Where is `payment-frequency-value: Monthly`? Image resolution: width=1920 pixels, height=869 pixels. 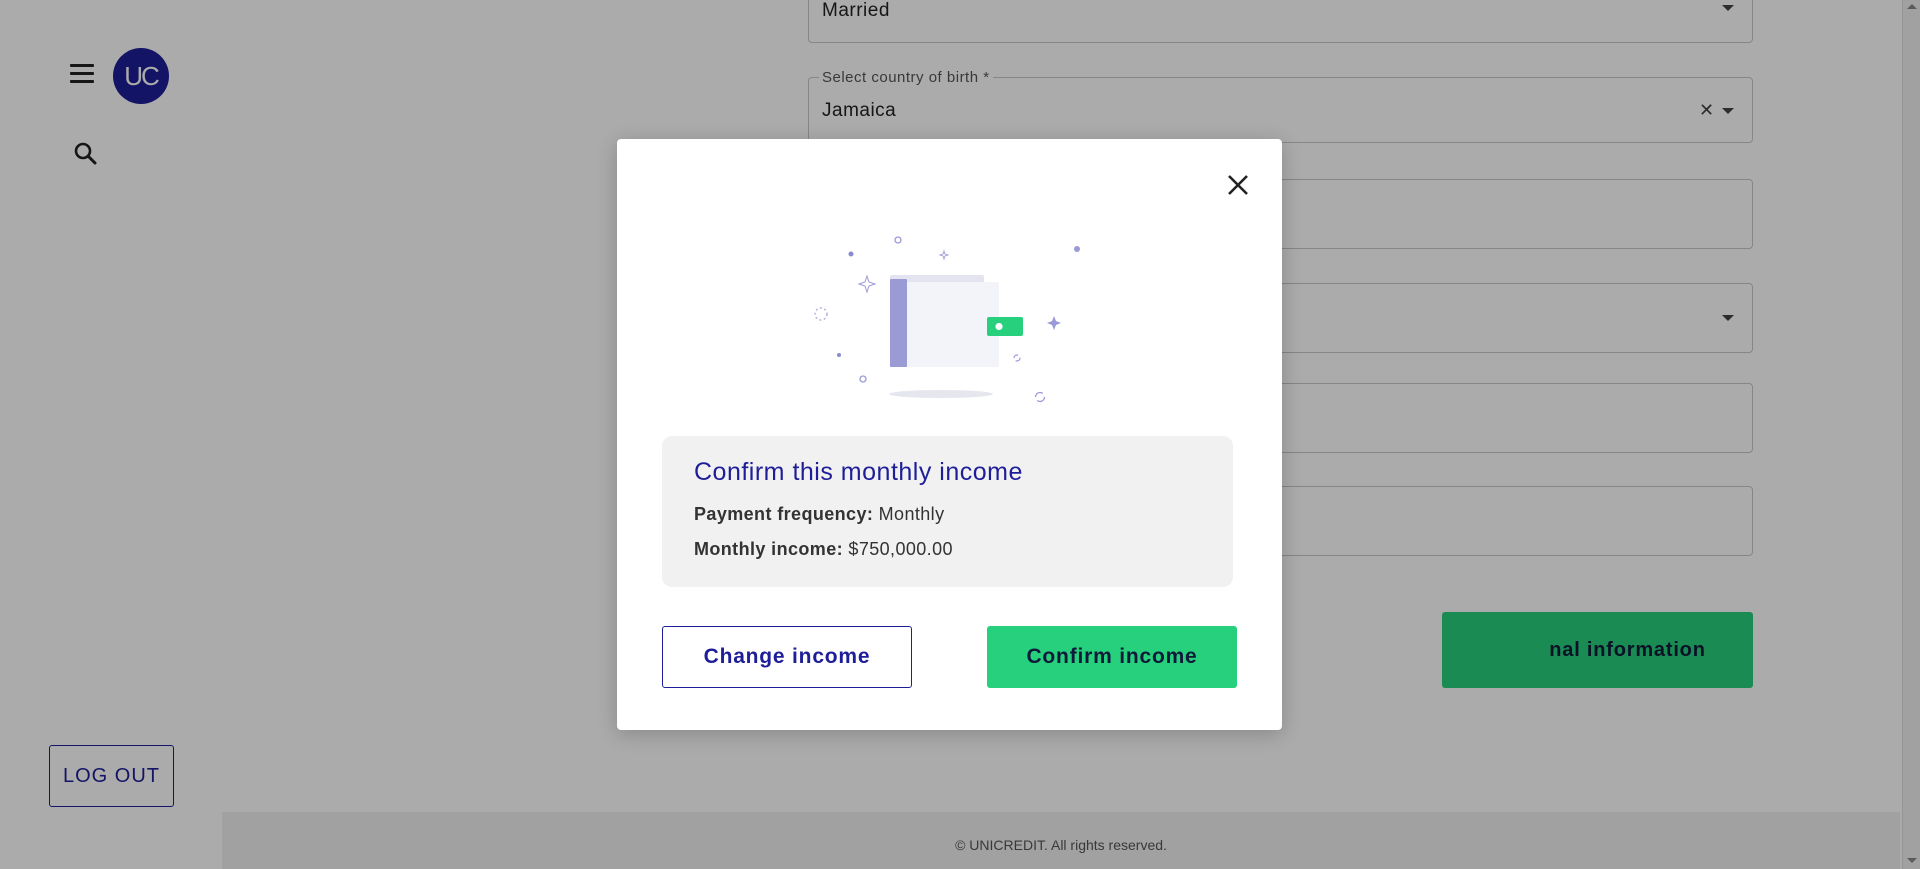 payment-frequency-value: Monthly is located at coordinates (911, 514).